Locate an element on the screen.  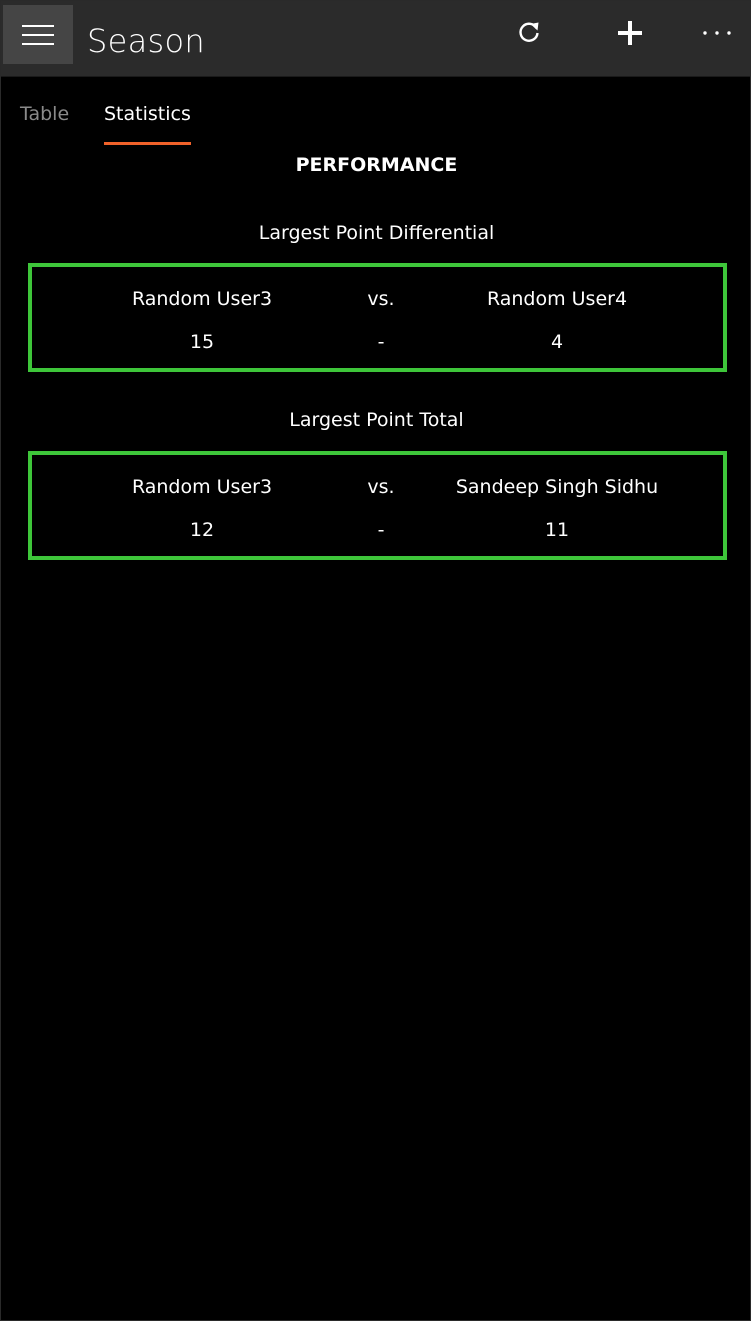
stat-card-point-differential: Random User3 vs. Random User4 15 - 4 is located at coordinates (377, 317).